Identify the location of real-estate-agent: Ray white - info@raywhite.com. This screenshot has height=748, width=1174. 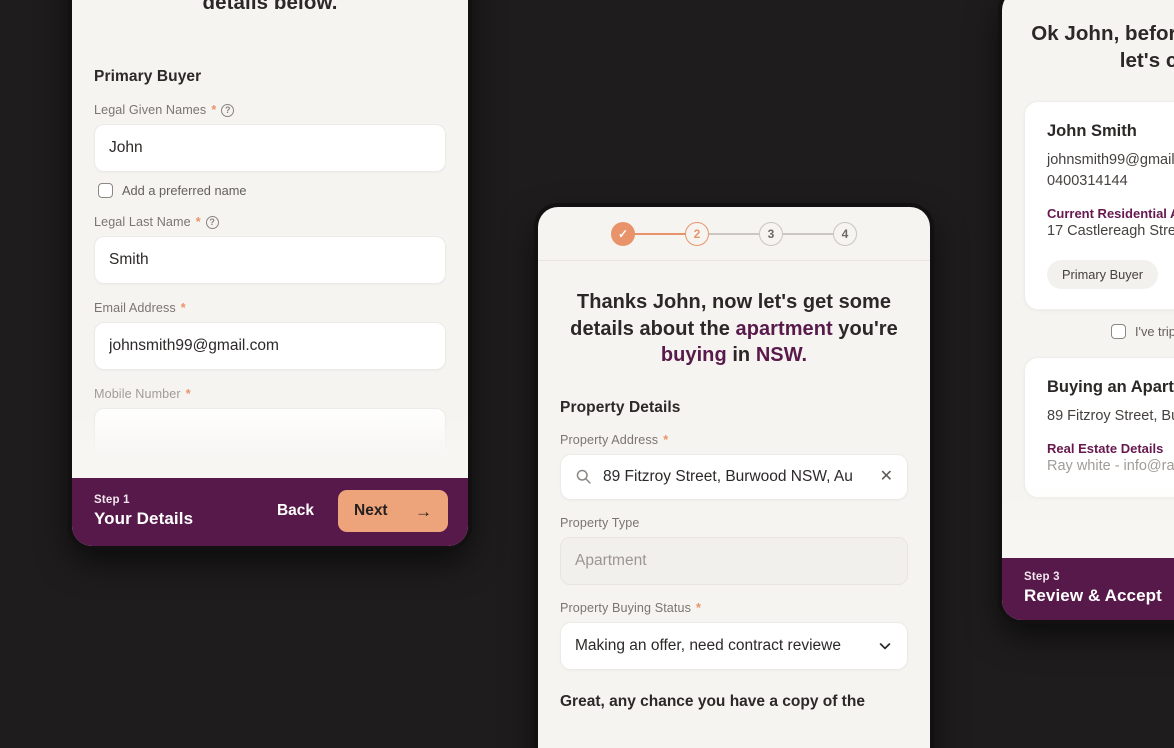
(1110, 466).